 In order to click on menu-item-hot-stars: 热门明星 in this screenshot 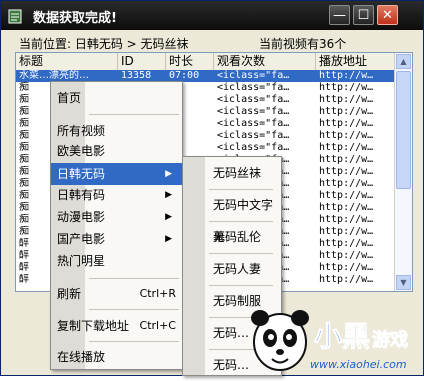, I will do `click(116, 261)`.